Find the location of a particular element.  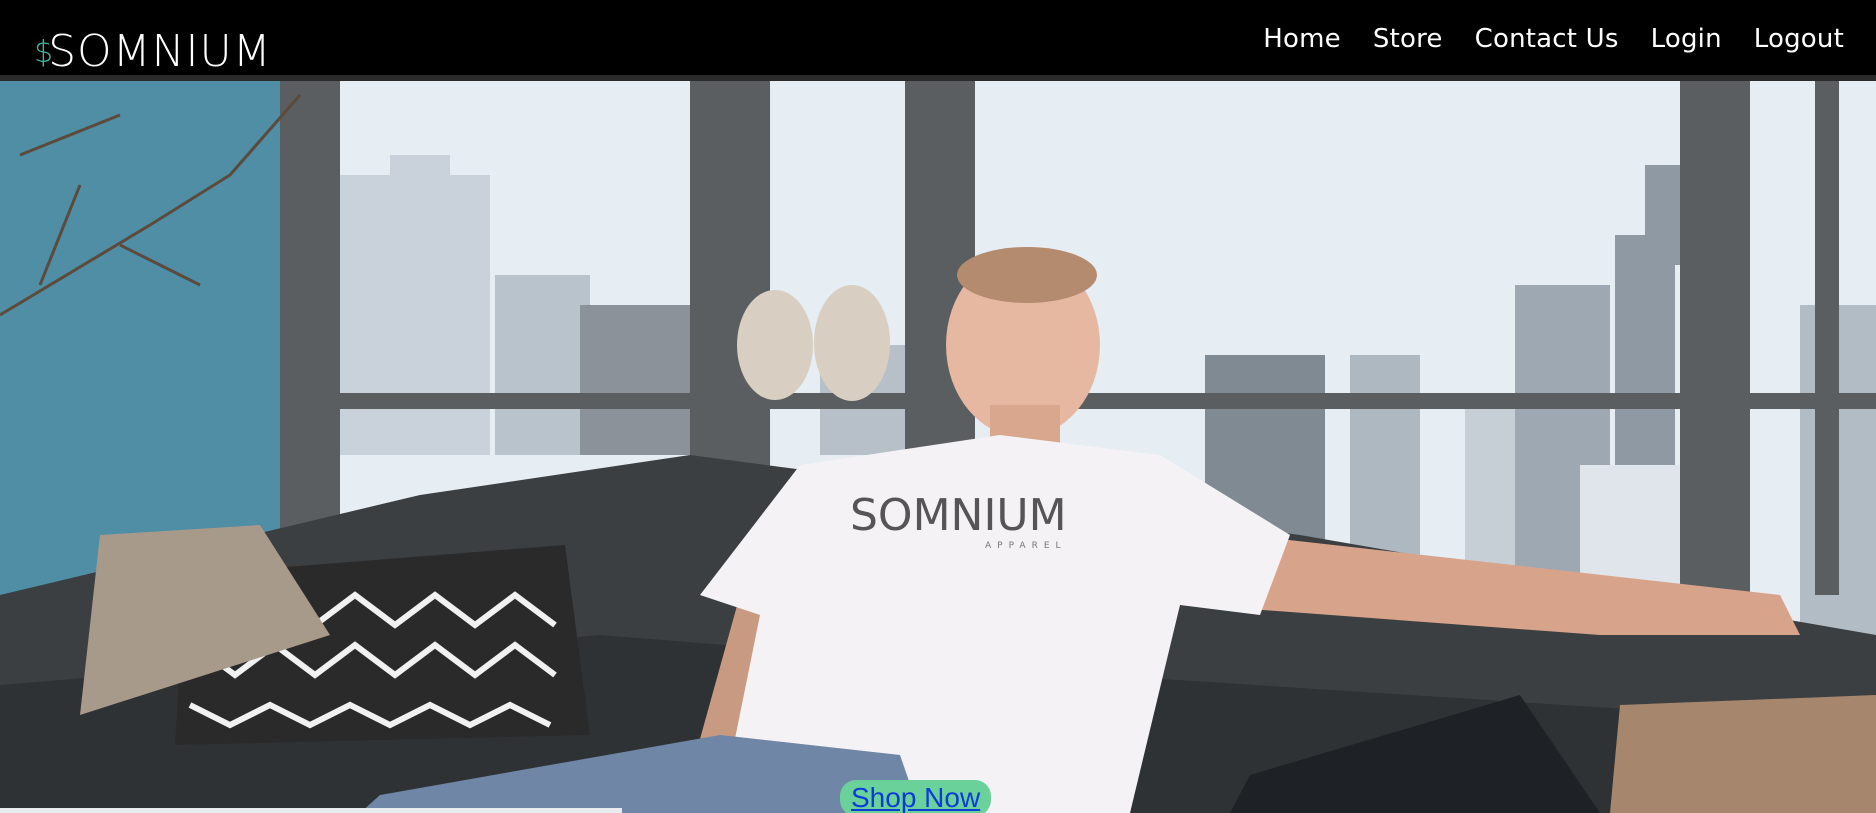

main-nav: Home Store Contact Us Login Logout is located at coordinates (1553, 39).